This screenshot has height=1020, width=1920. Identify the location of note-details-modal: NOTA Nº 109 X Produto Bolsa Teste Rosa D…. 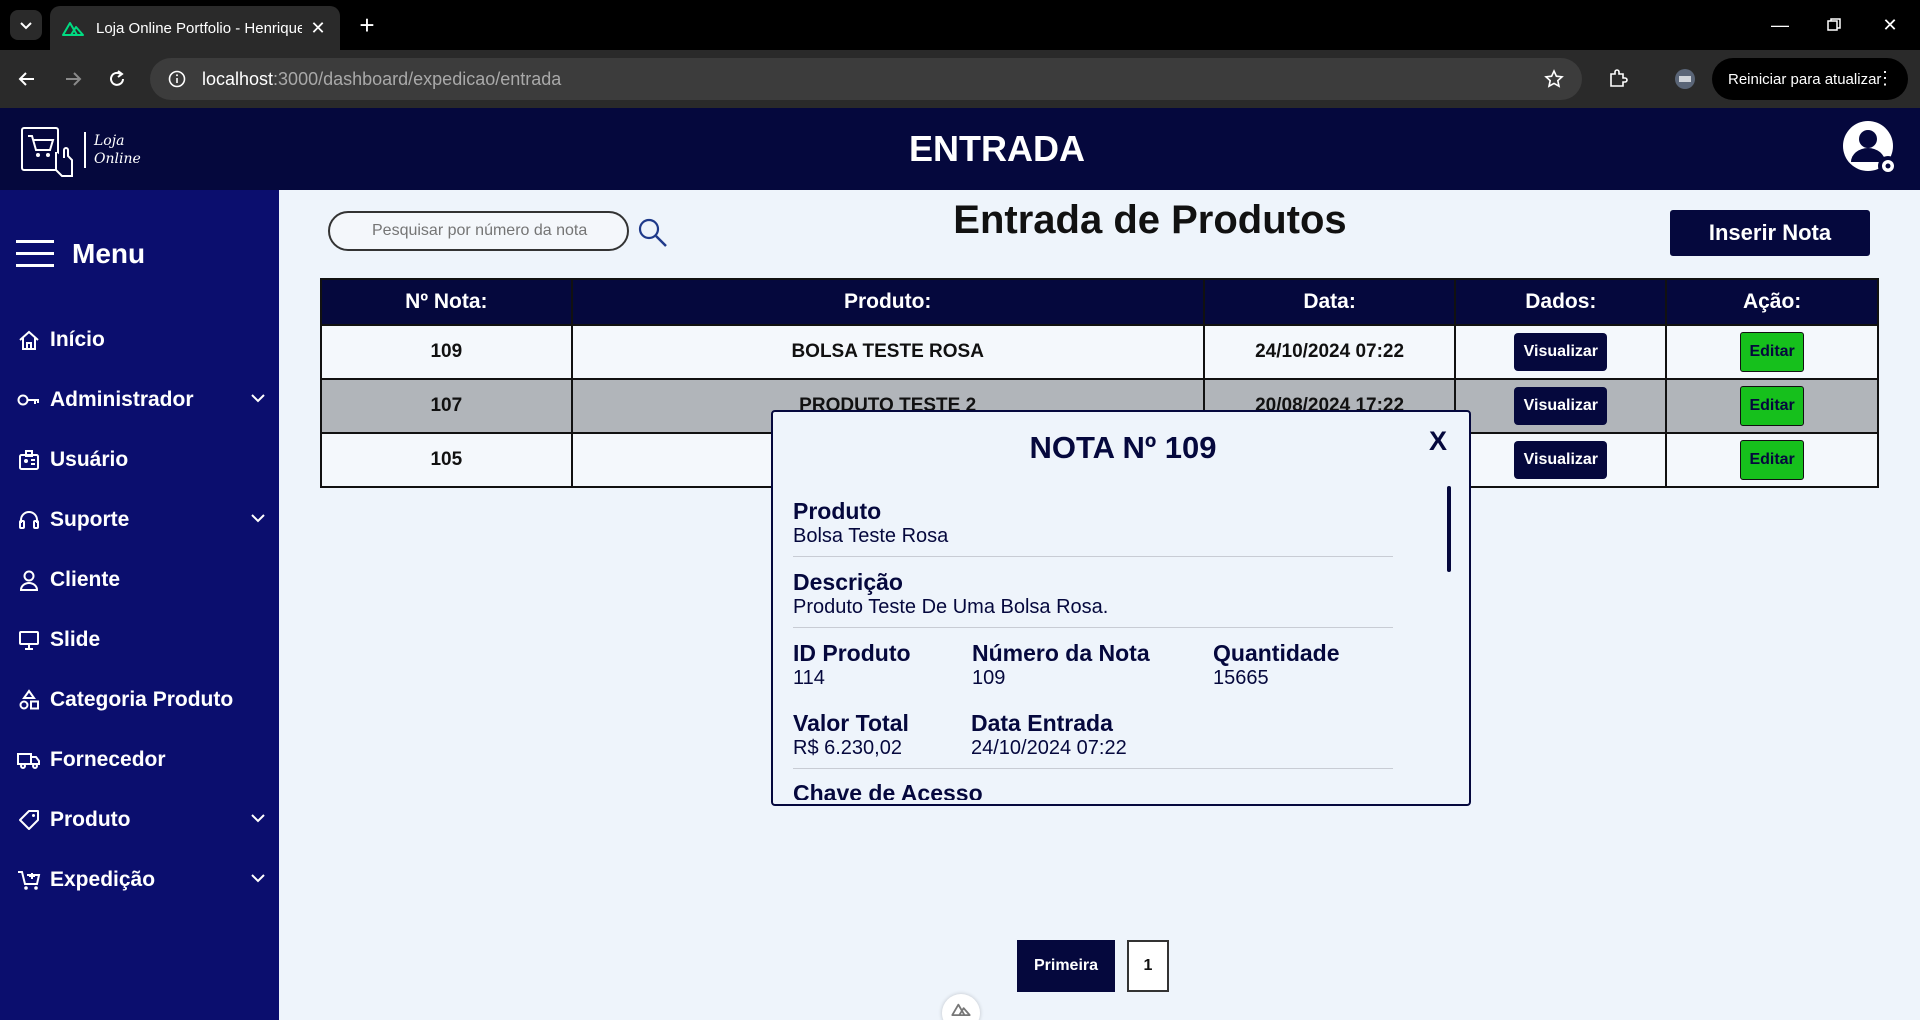
(1121, 608).